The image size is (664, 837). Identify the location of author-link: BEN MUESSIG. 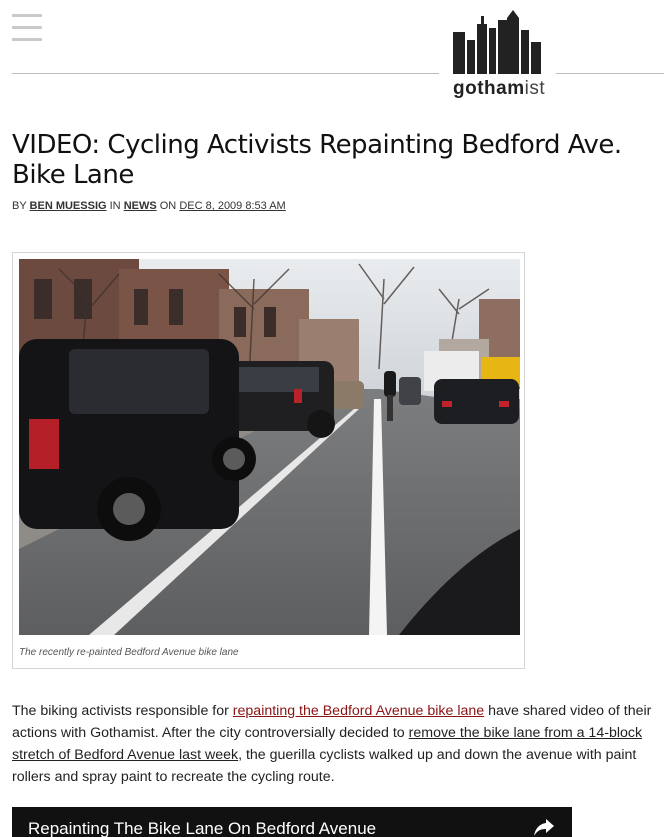
(68, 206).